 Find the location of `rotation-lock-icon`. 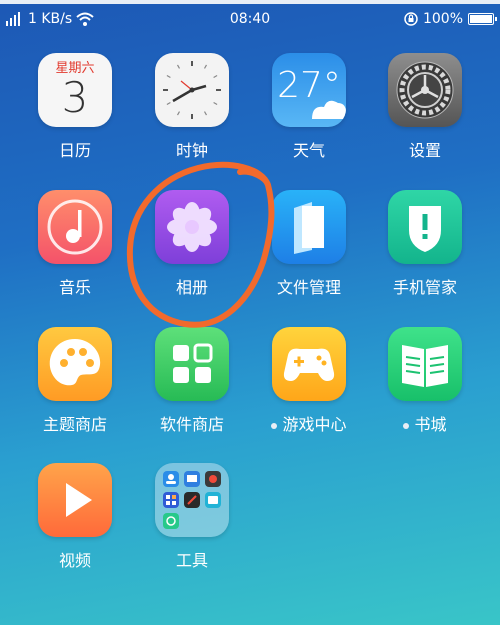

rotation-lock-icon is located at coordinates (411, 19).